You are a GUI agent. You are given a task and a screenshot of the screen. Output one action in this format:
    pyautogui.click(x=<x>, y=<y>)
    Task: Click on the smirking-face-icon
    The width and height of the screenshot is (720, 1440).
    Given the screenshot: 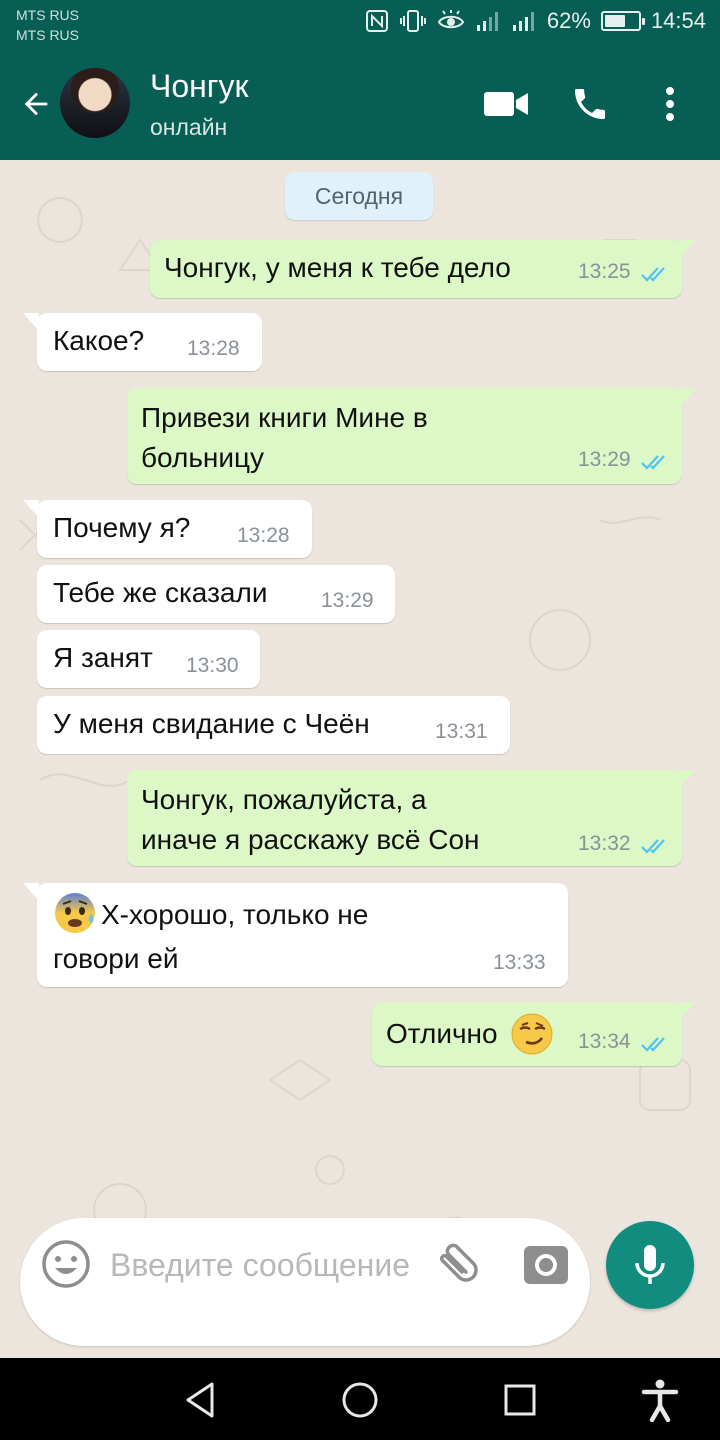 What is the action you would take?
    pyautogui.click(x=532, y=1034)
    